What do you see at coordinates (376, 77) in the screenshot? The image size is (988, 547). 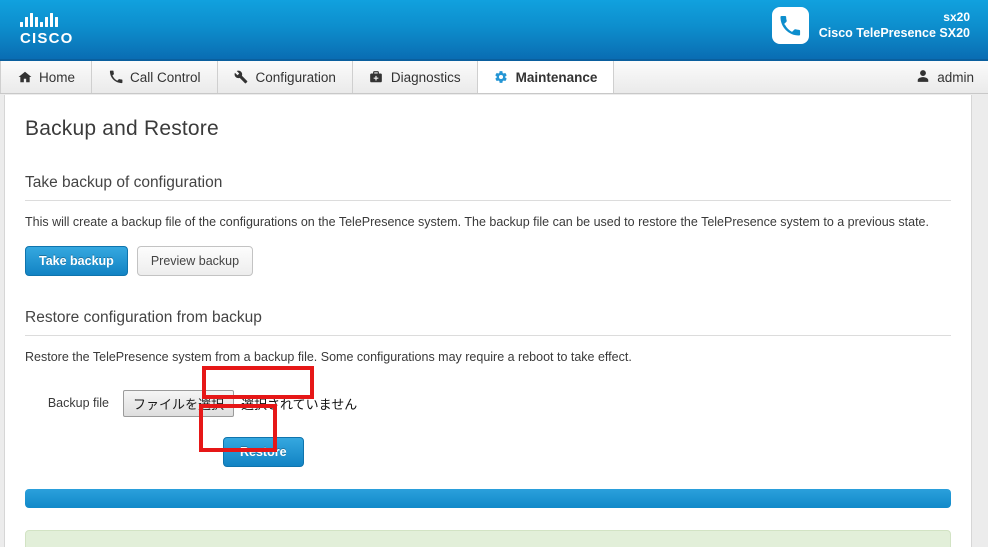 I see `briefcase-medical-icon` at bounding box center [376, 77].